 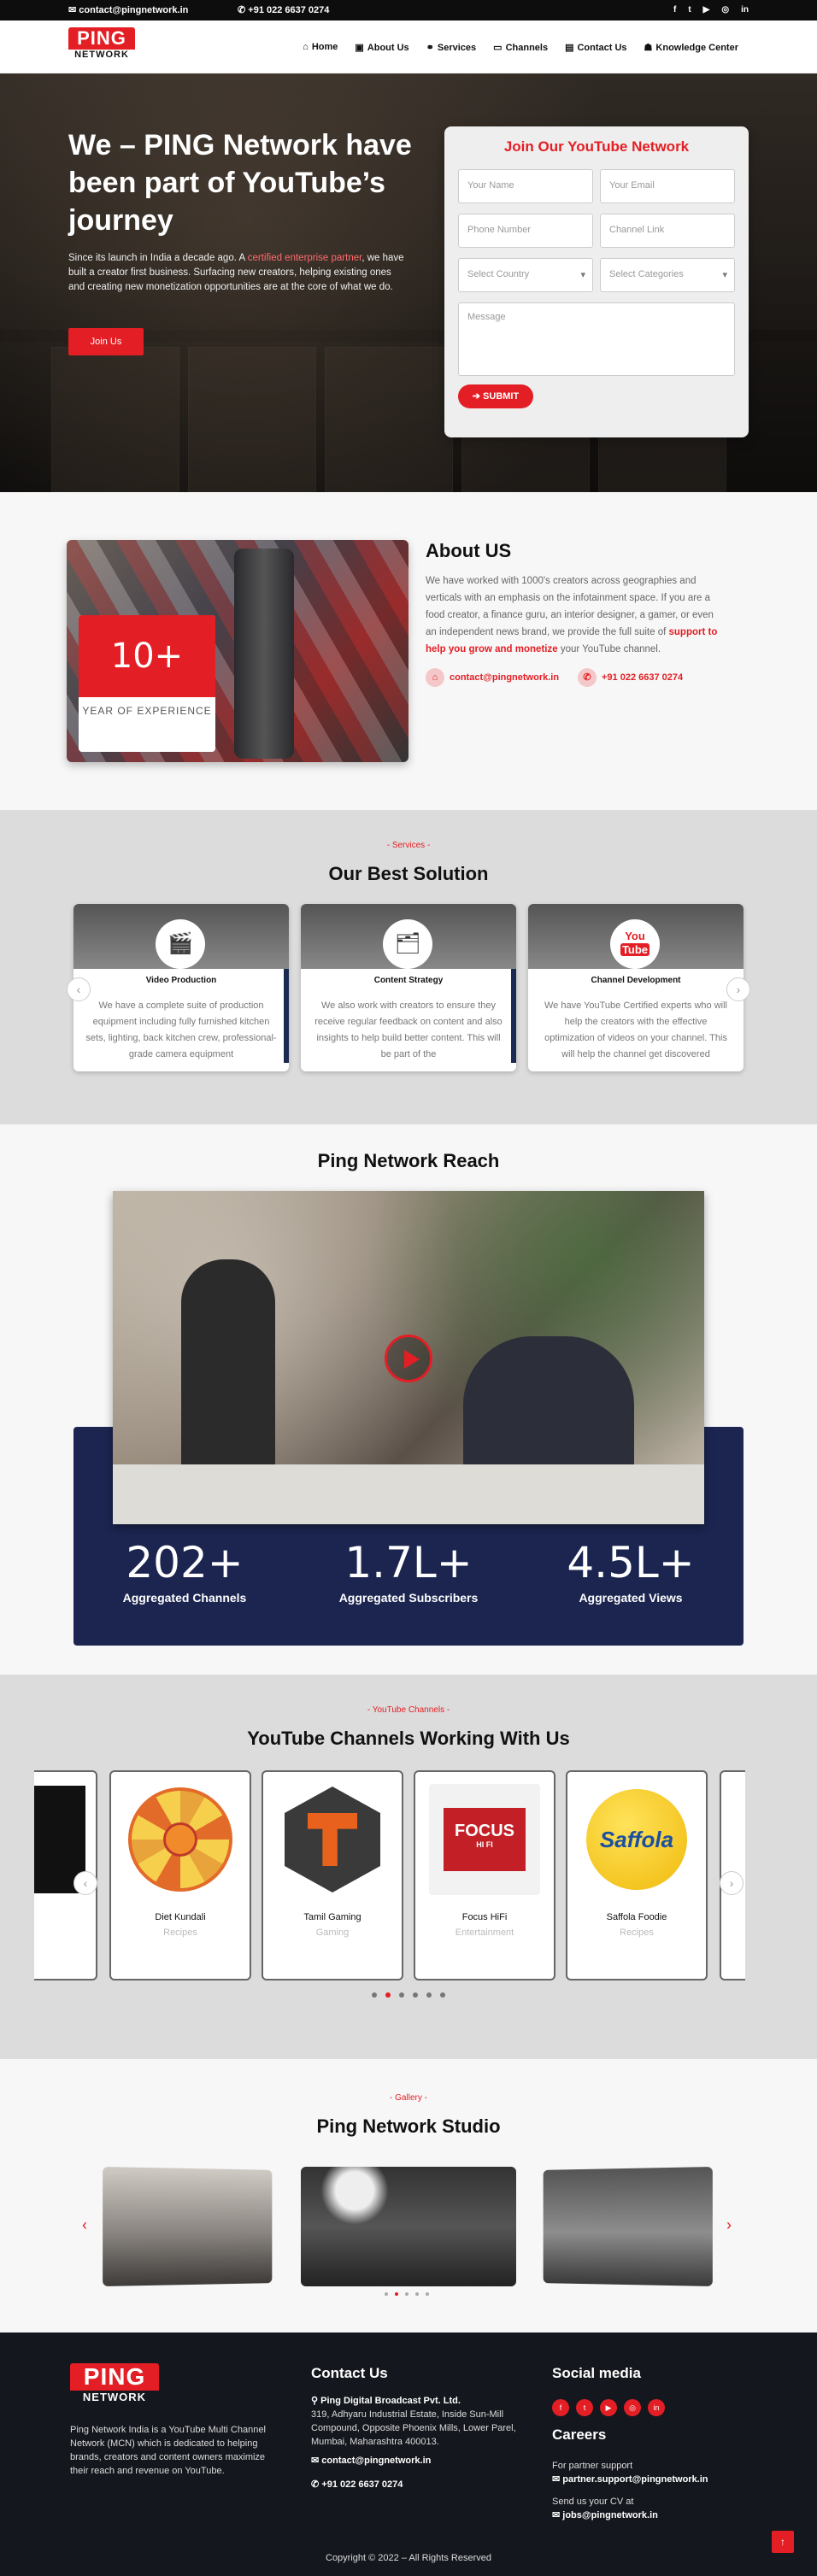 What do you see at coordinates (636, 1839) in the screenshot?
I see `saffola-logo-text: Saffola` at bounding box center [636, 1839].